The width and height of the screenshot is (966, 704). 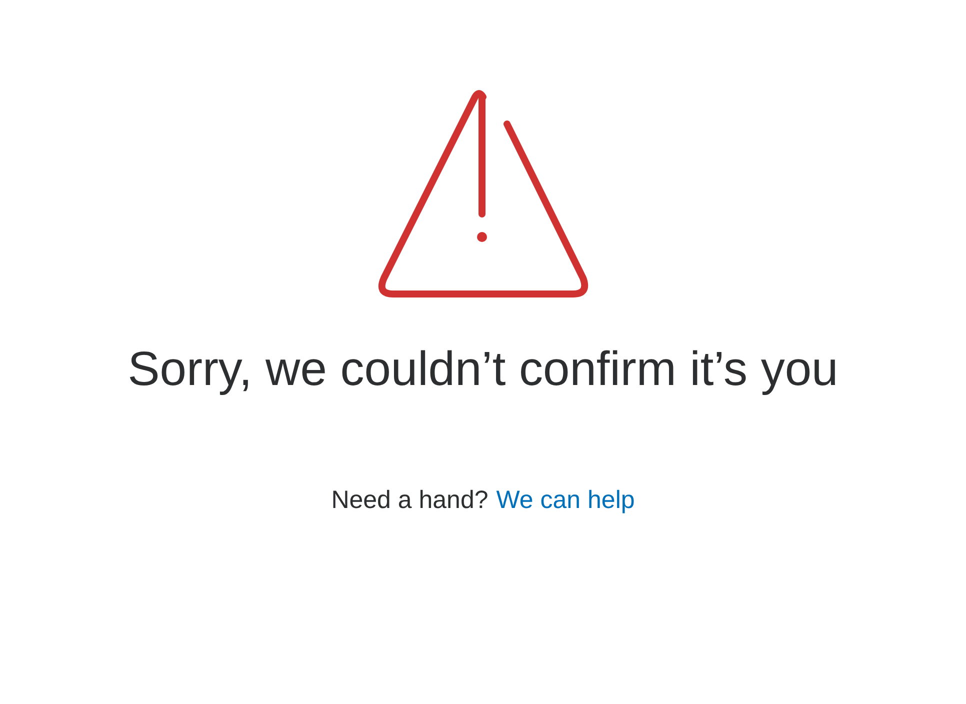 What do you see at coordinates (409, 500) in the screenshot?
I see `help-text: Need a hand?` at bounding box center [409, 500].